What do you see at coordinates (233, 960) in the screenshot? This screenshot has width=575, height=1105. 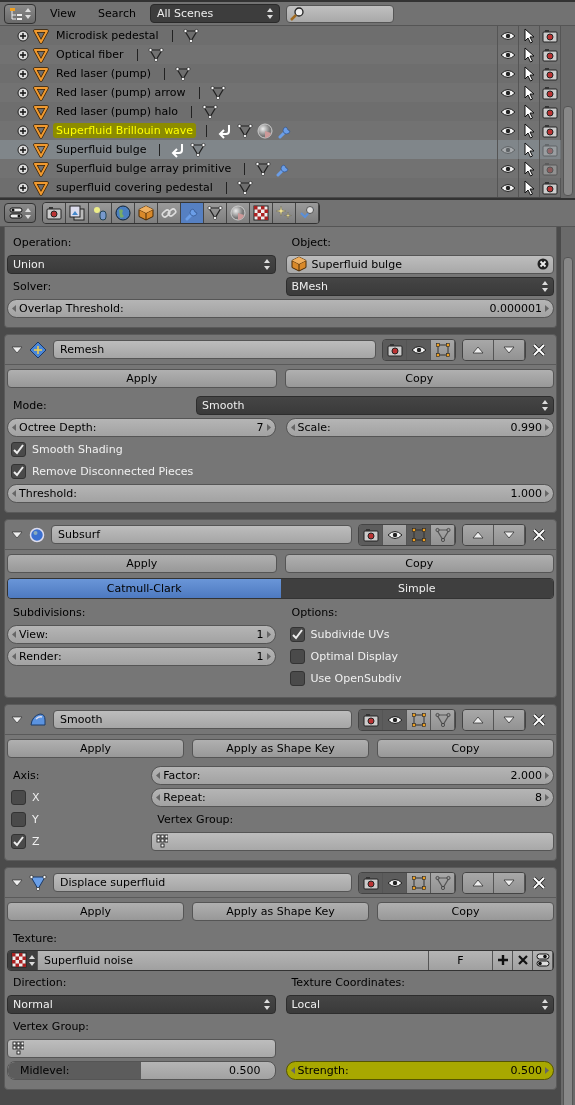 I see `texture-name-field: Superfluid noise` at bounding box center [233, 960].